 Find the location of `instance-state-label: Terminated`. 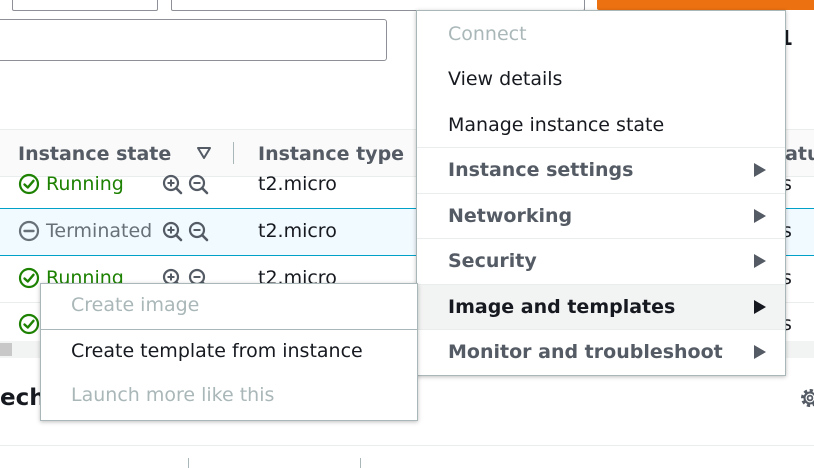

instance-state-label: Terminated is located at coordinates (99, 231).